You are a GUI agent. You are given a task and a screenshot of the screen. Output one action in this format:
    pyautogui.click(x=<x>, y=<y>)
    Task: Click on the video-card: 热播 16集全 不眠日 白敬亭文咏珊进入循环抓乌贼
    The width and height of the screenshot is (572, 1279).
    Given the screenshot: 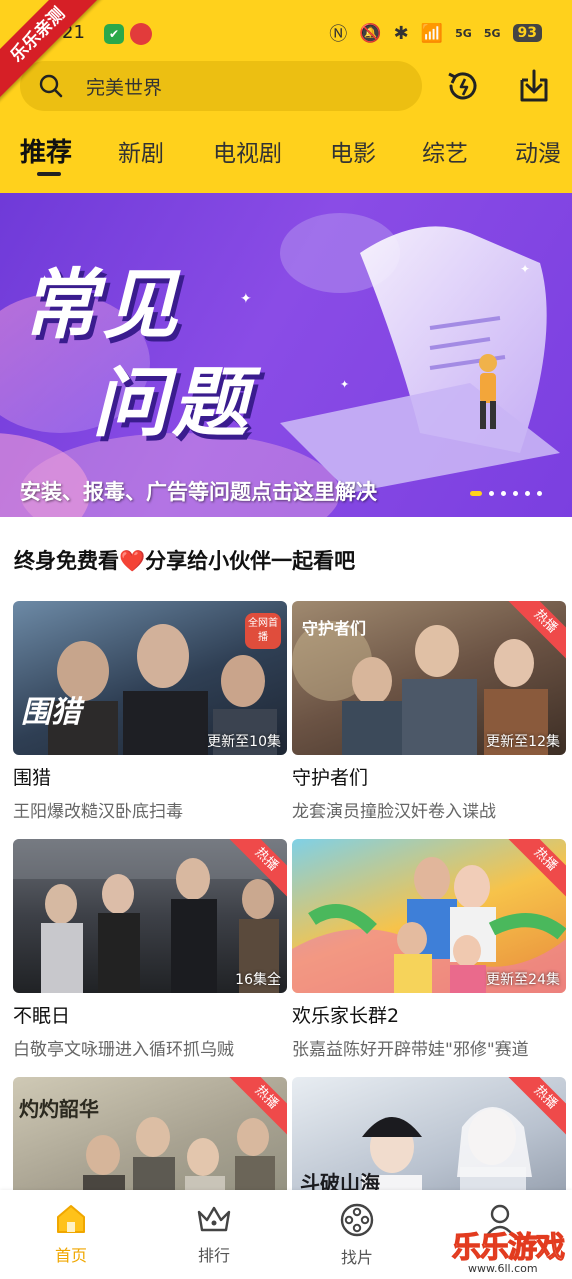 What is the action you would take?
    pyautogui.click(x=150, y=949)
    